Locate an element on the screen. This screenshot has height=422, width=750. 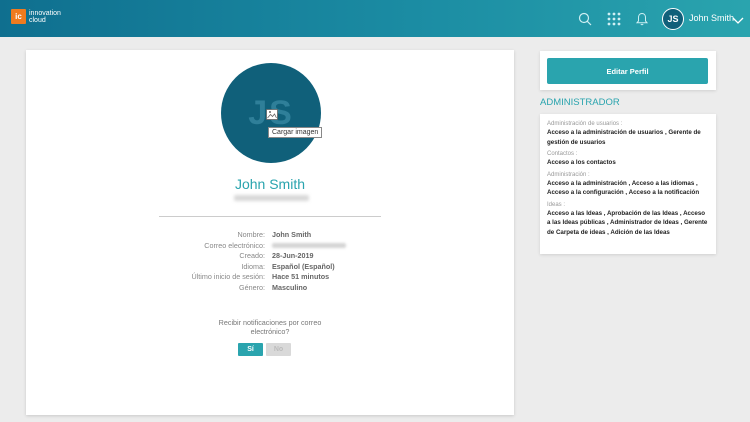
apps-grid-icon is located at coordinates (614, 19).